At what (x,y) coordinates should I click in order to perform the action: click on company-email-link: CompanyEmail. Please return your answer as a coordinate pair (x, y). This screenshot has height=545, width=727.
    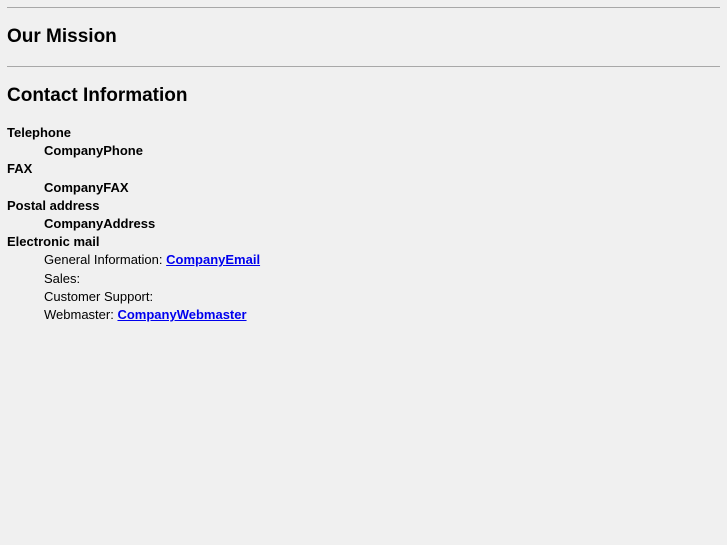
    Looking at the image, I should click on (213, 259).